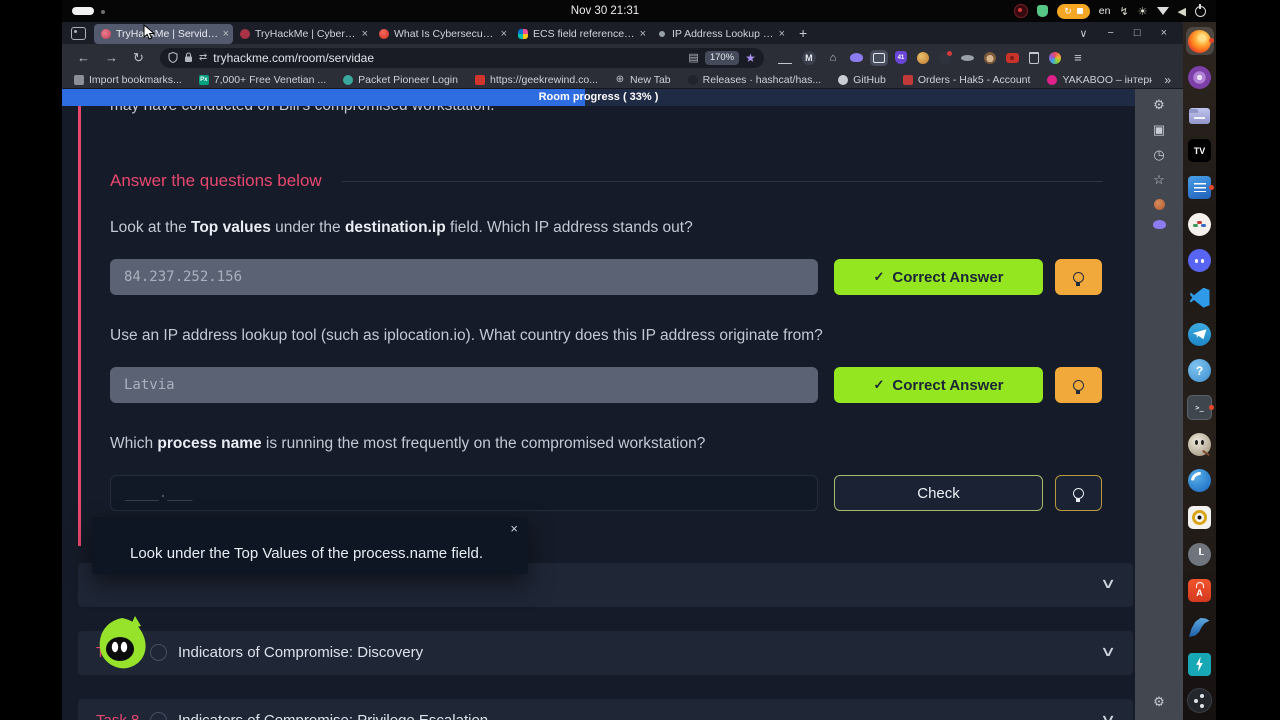  Describe the element at coordinates (1083, 33) in the screenshot. I see `list-tabs-icon: ∨` at that location.